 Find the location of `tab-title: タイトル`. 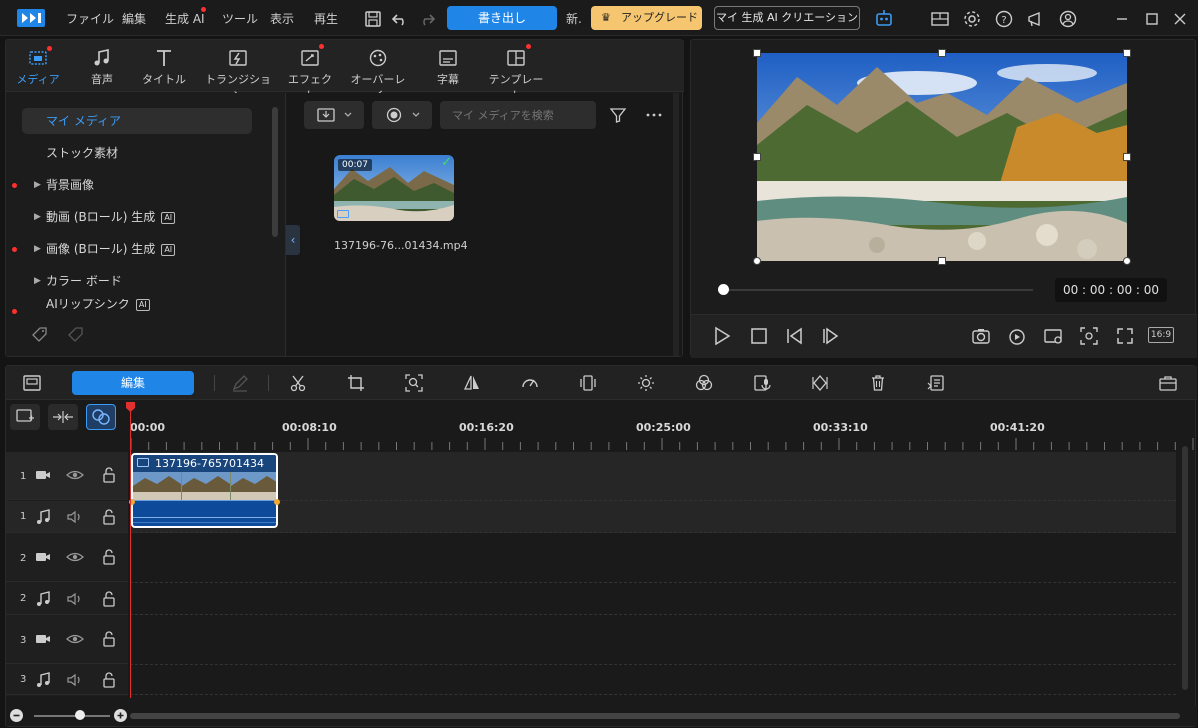

tab-title: タイトル is located at coordinates (164, 67).